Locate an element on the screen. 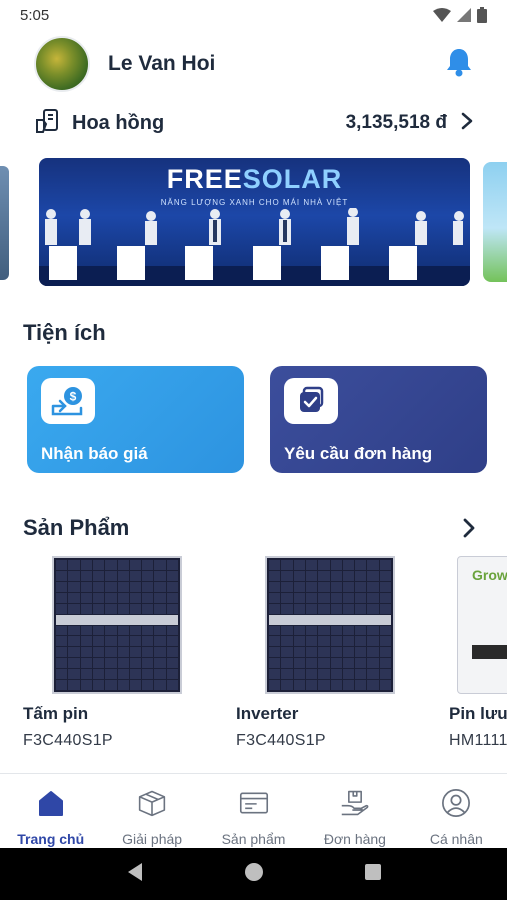 The height and width of the screenshot is (900, 507). tab-profile: Cá nhân is located at coordinates (456, 811).